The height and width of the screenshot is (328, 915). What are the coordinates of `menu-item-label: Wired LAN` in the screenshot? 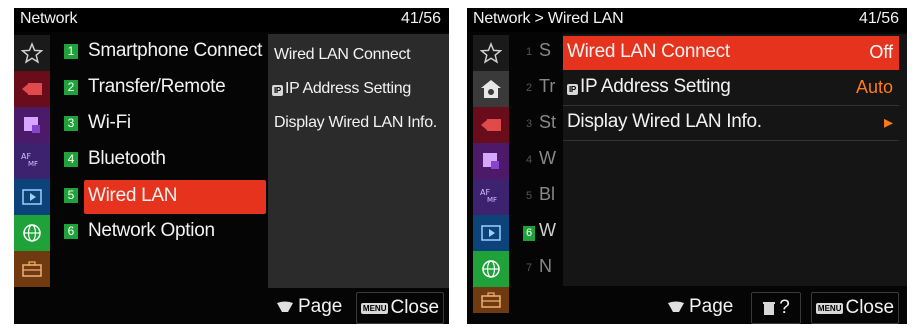 It's located at (133, 195).